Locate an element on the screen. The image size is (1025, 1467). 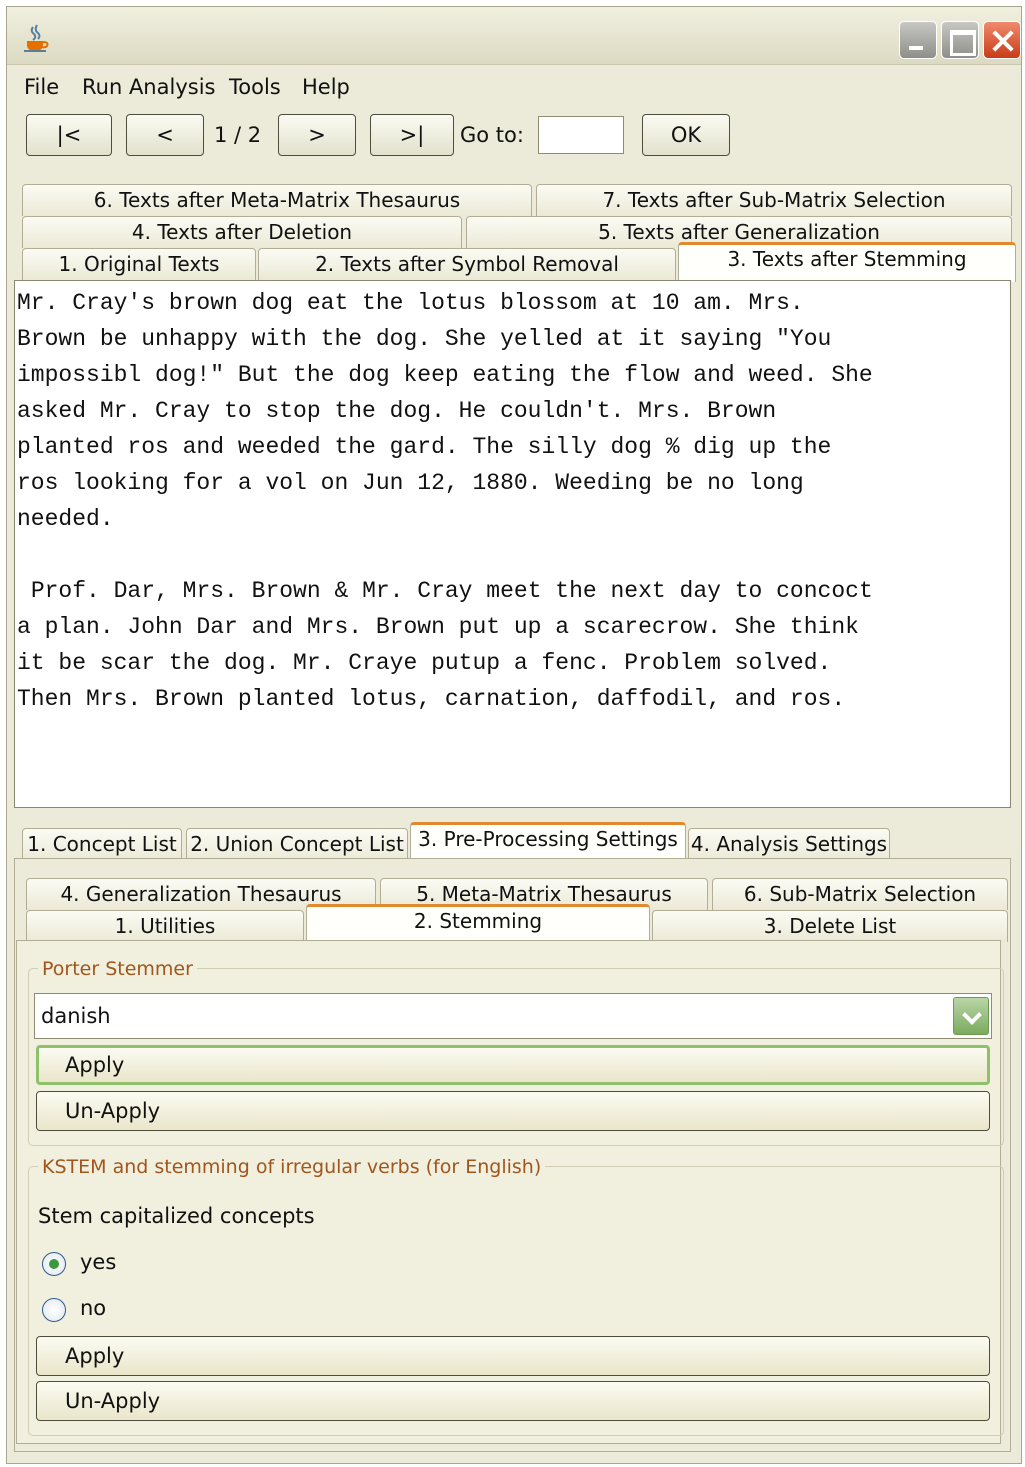
tab-texts-after-sub-matrix-selection: 7. Texts after Sub-Matrix Selection is located at coordinates (774, 200).